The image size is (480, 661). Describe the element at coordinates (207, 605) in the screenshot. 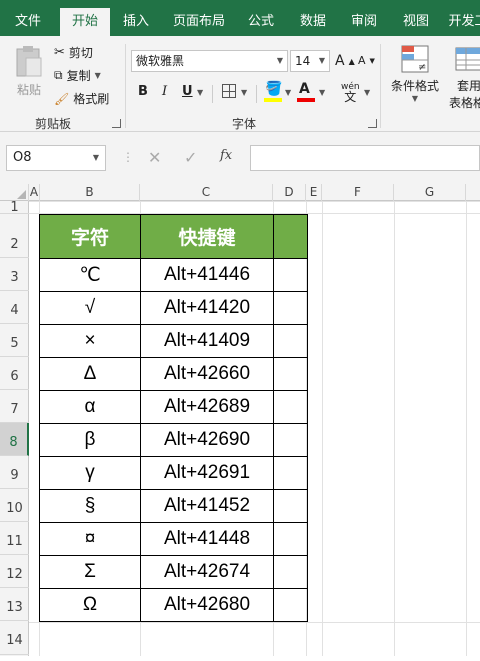

I see `shortcut-cell: Alt+42680` at that location.